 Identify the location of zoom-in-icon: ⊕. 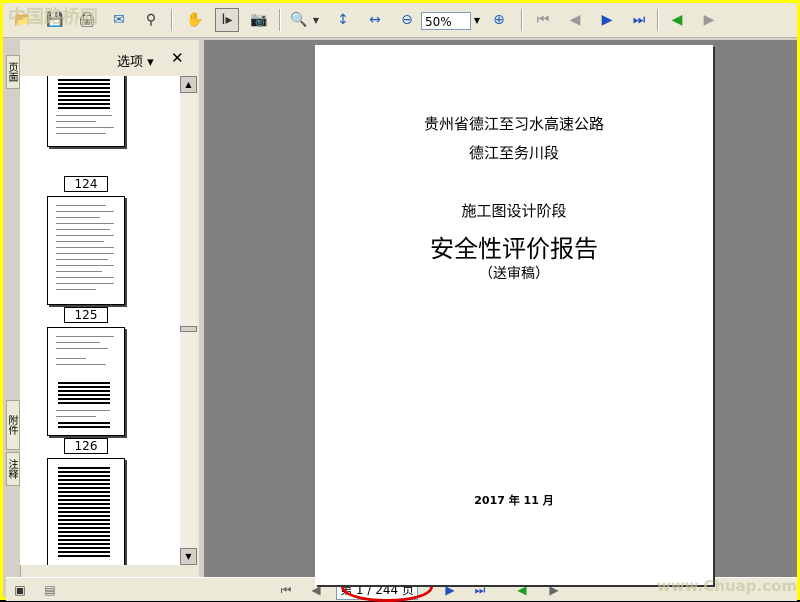
(499, 20).